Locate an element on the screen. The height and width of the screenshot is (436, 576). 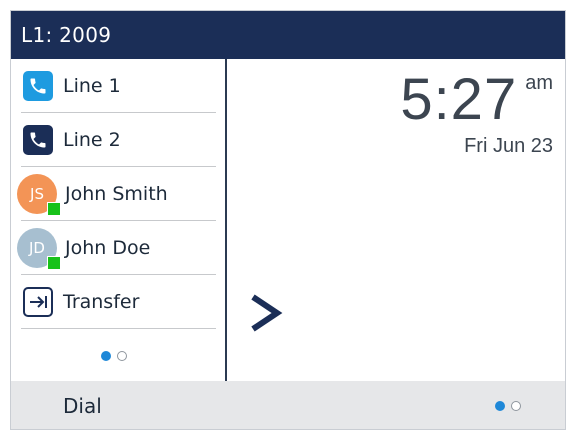
header-title: L1: 2009 is located at coordinates (66, 35).